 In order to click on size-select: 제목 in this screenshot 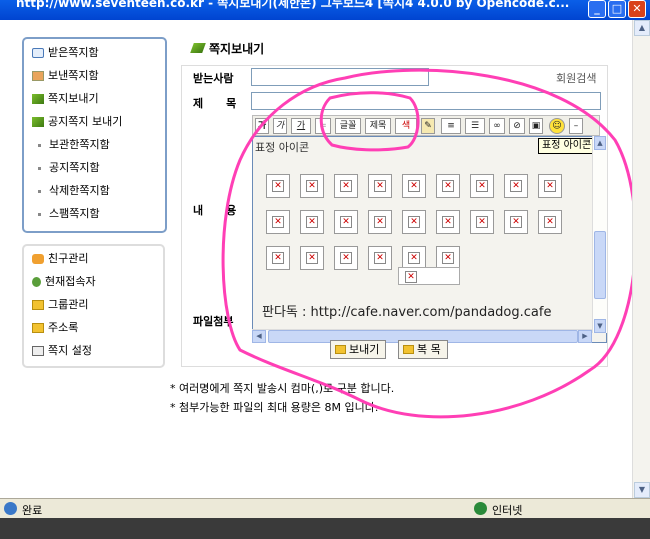, I will do `click(378, 126)`.